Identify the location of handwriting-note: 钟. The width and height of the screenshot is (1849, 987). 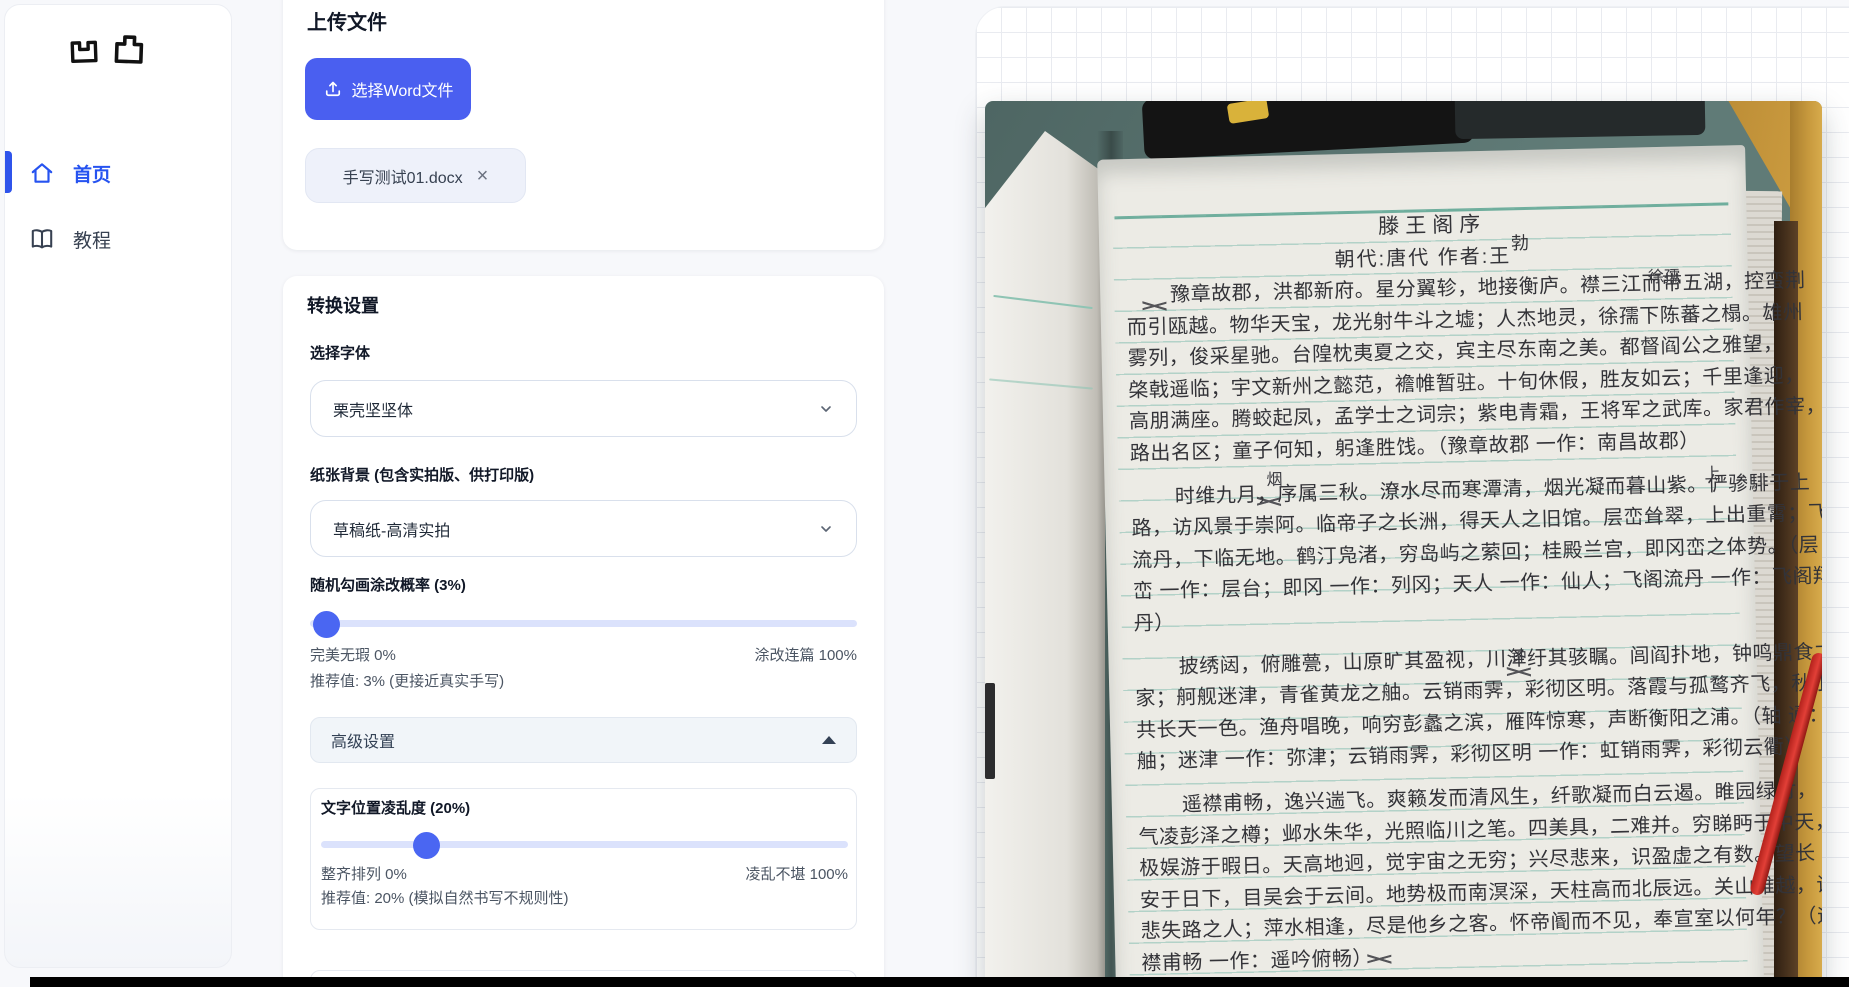
(1518, 657).